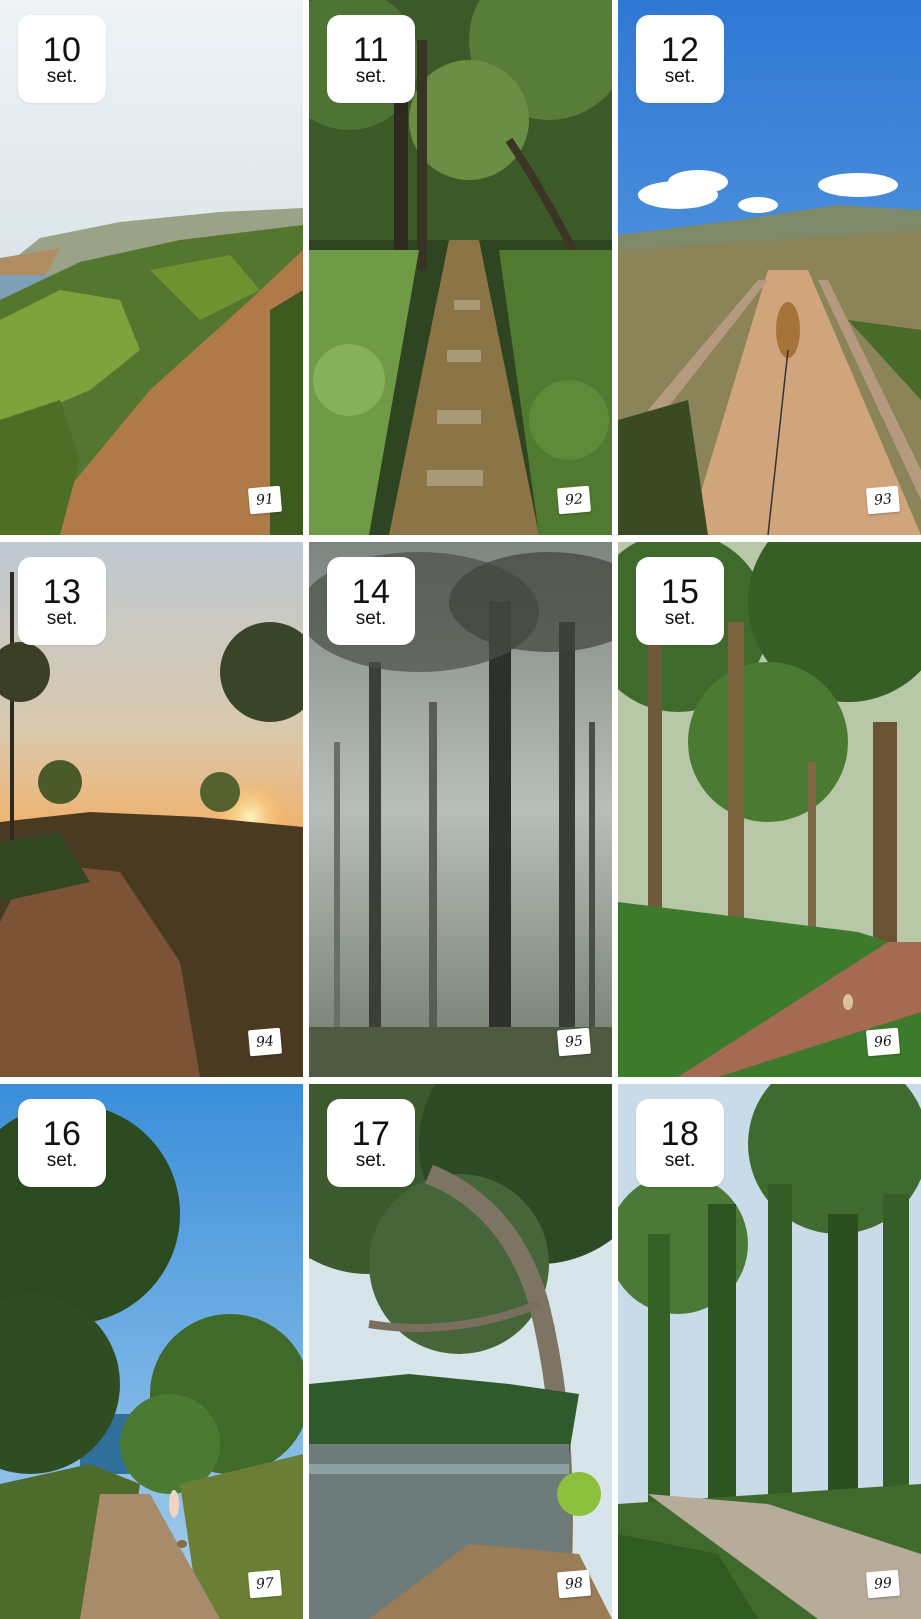 The width and height of the screenshot is (921, 1619). Describe the element at coordinates (769, 1351) in the screenshot. I see `photo-tile-9: 18 set. 99` at that location.